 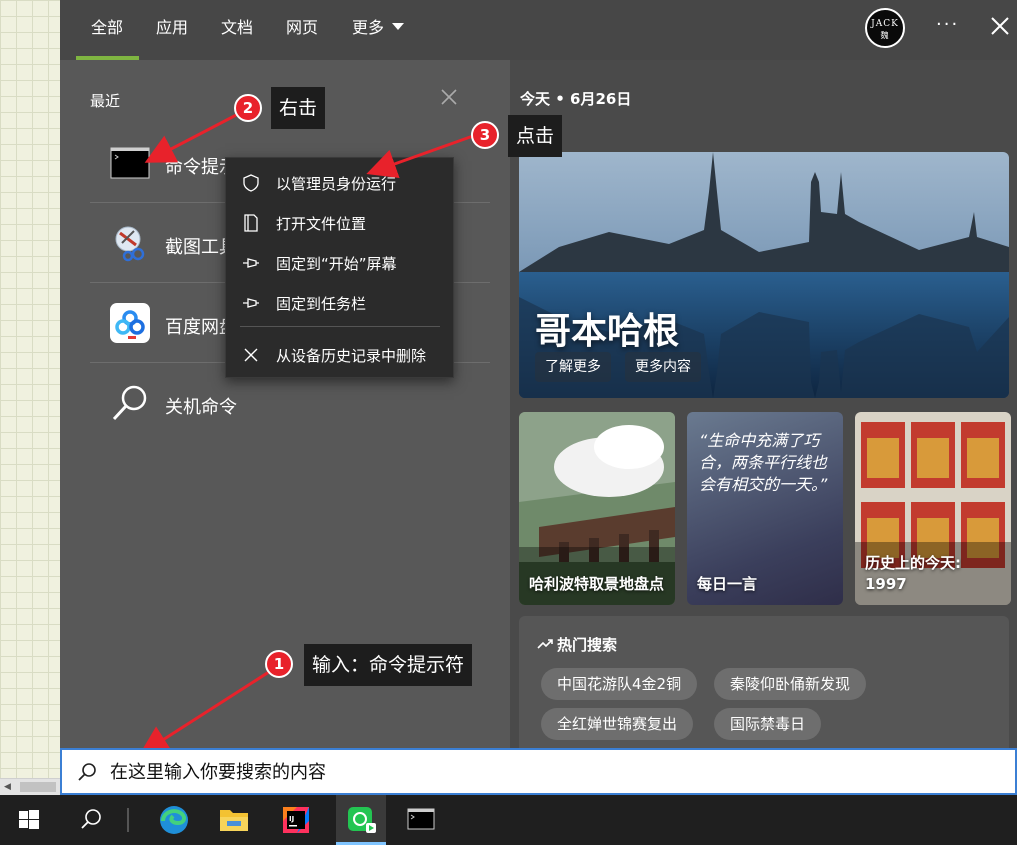 I want to click on taskbar-media-app, so click(x=361, y=820).